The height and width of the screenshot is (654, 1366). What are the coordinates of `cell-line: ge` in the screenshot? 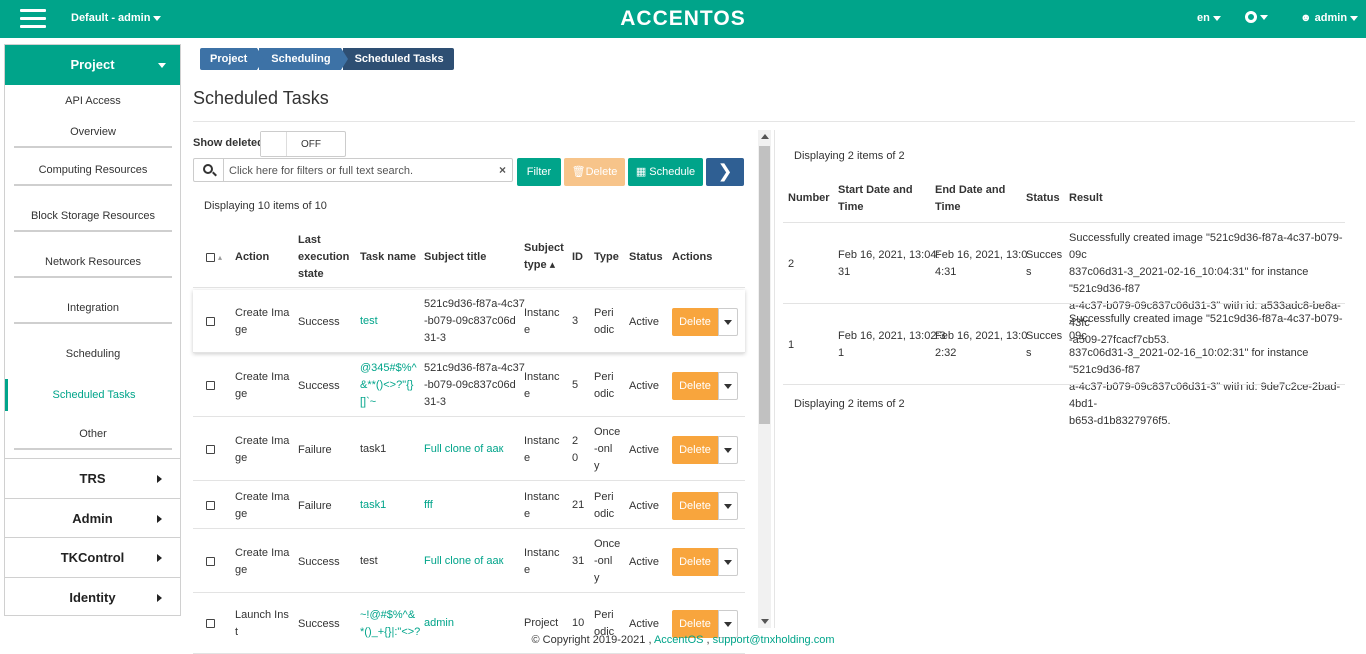 It's located at (241, 514).